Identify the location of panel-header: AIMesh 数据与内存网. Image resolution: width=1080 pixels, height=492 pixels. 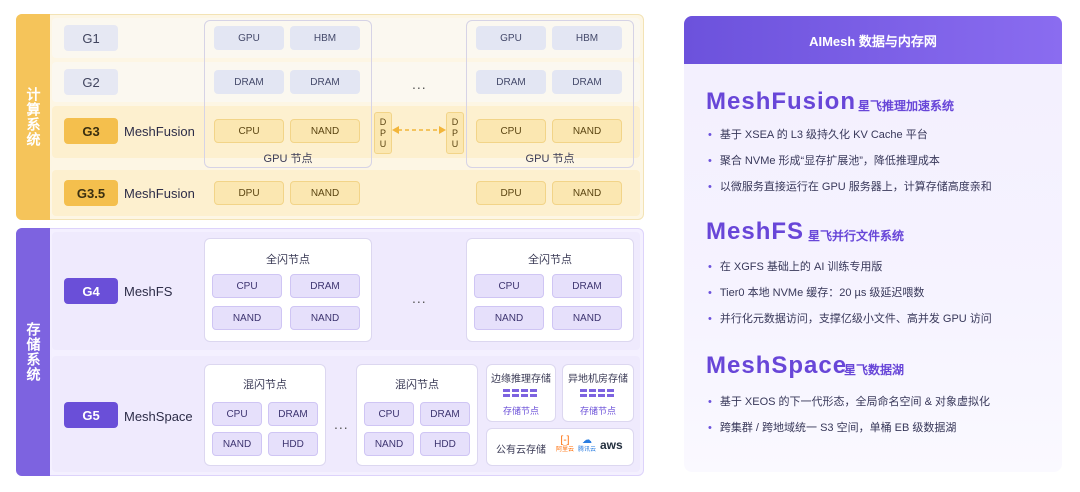
(873, 40).